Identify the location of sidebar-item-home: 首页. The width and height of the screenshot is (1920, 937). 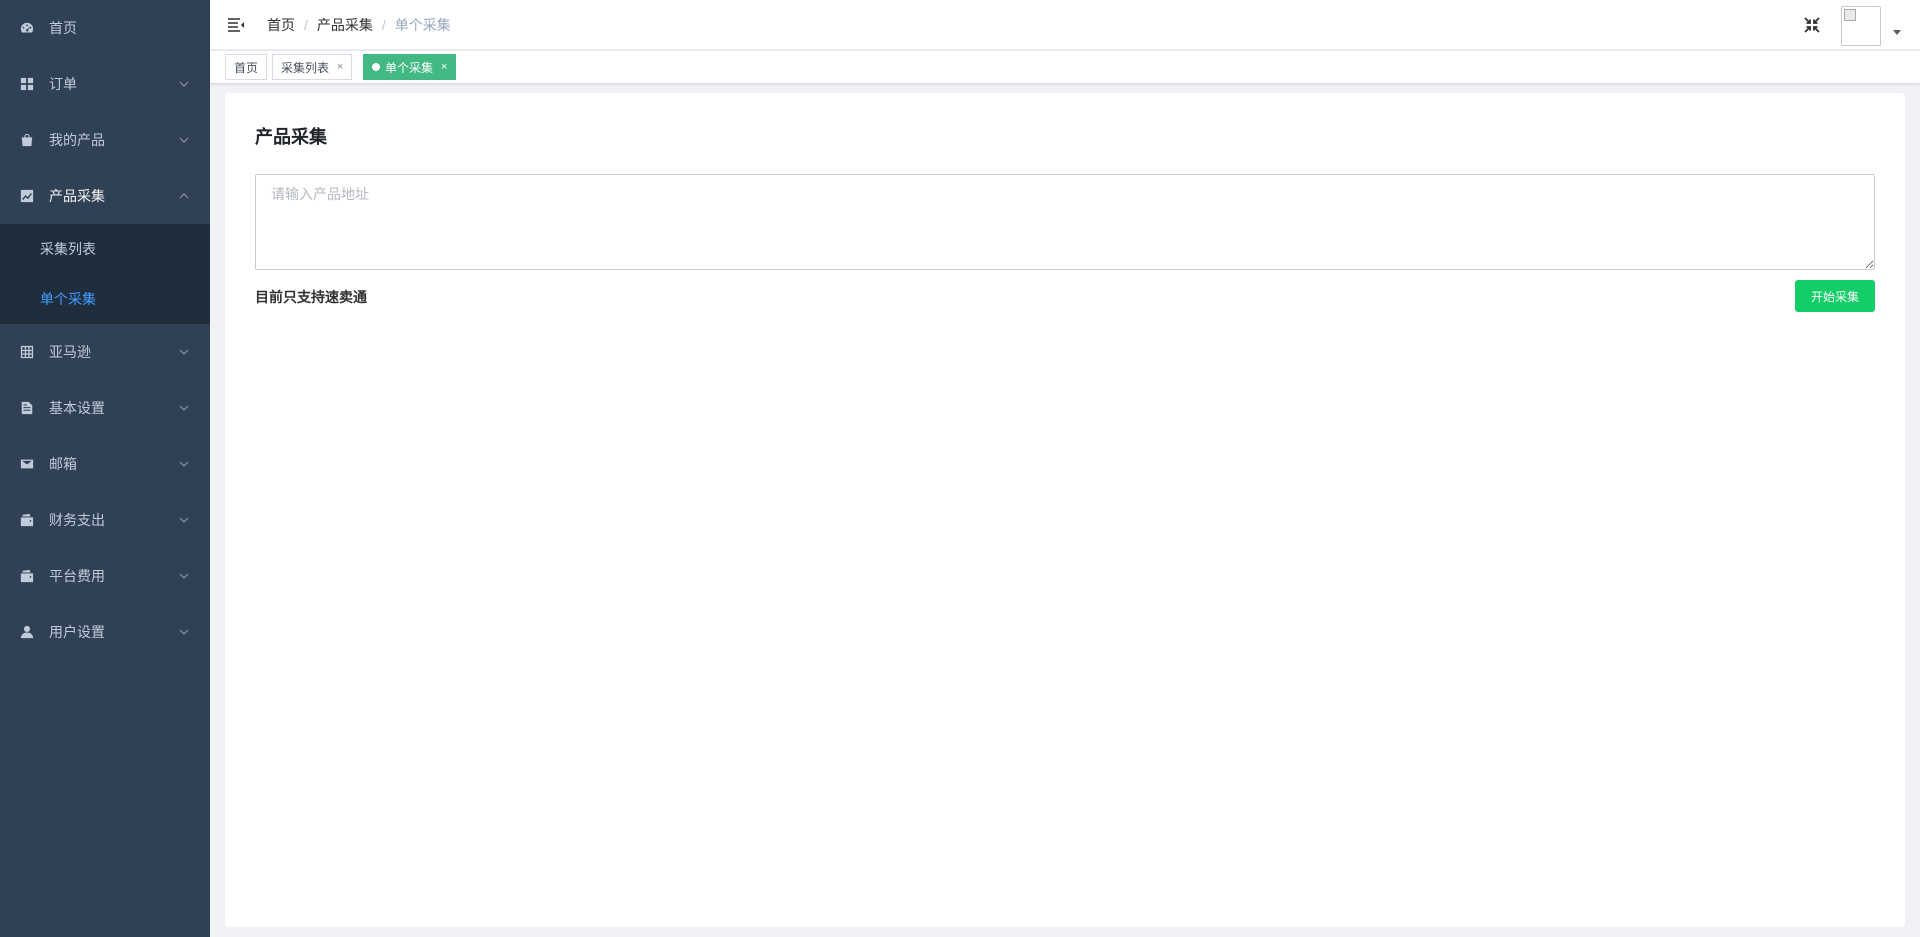
(105, 28).